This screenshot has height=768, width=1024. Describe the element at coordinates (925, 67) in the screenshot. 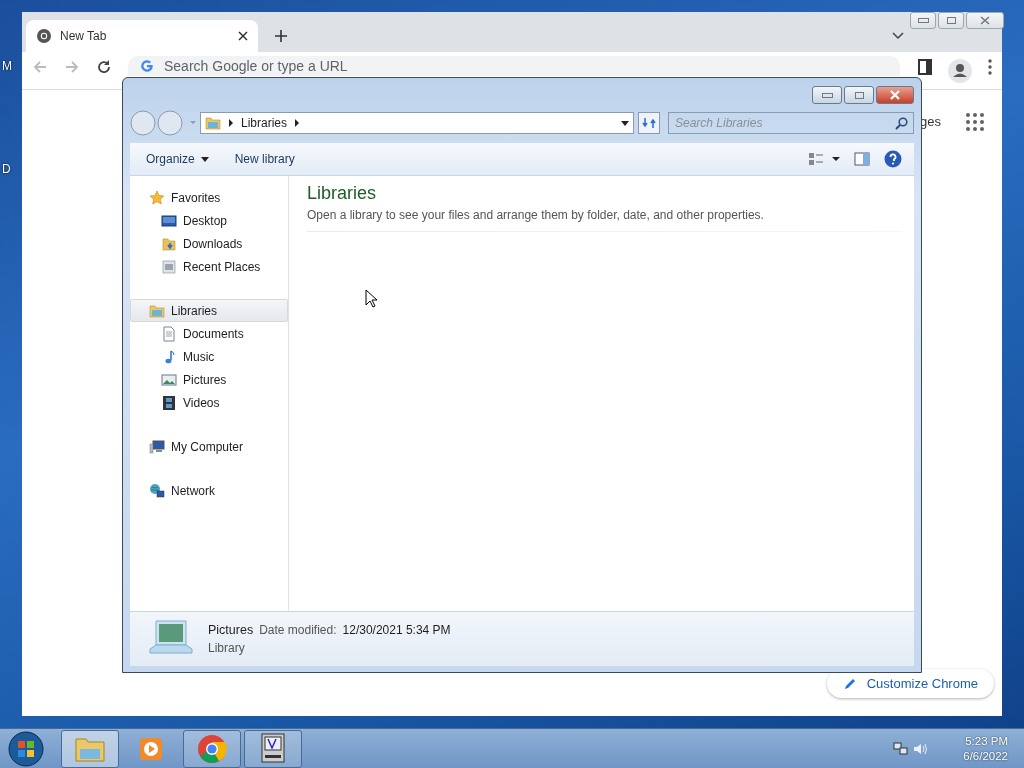

I see `side-panel-icon` at that location.